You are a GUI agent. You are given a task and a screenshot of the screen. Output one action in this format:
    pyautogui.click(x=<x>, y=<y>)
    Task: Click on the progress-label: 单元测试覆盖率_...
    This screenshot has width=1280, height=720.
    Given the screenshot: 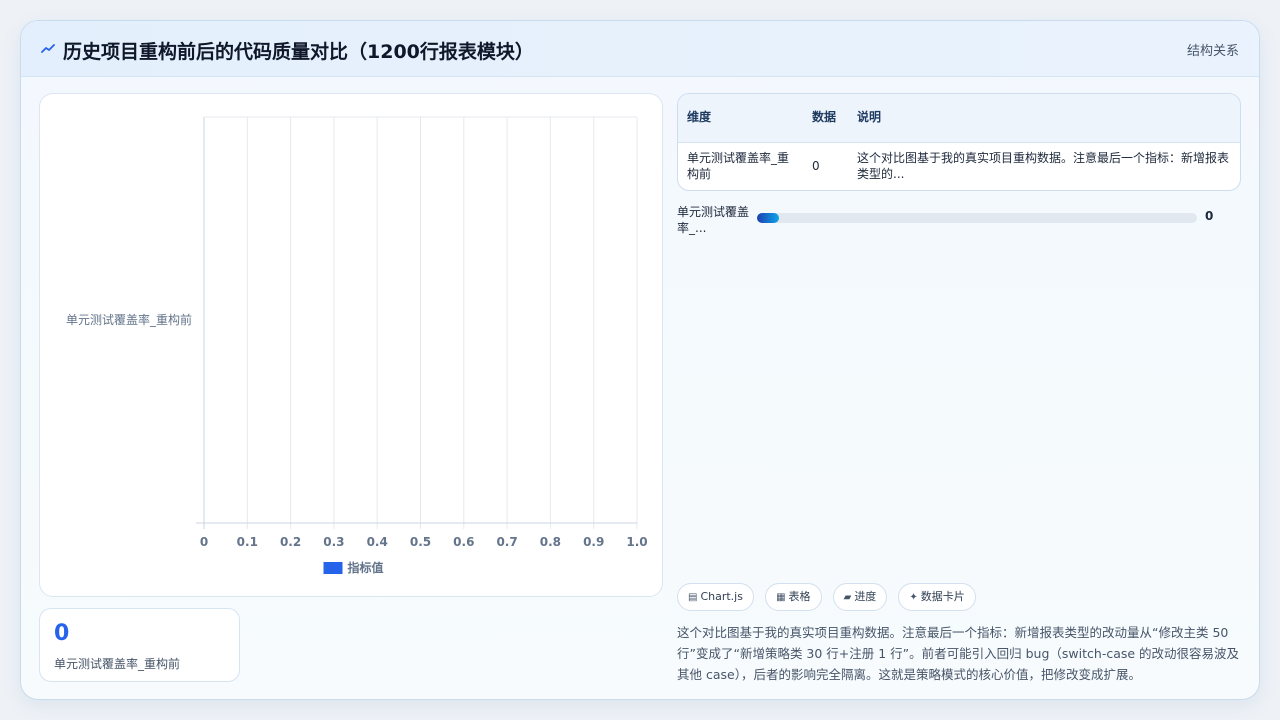 What is the action you would take?
    pyautogui.click(x=713, y=220)
    